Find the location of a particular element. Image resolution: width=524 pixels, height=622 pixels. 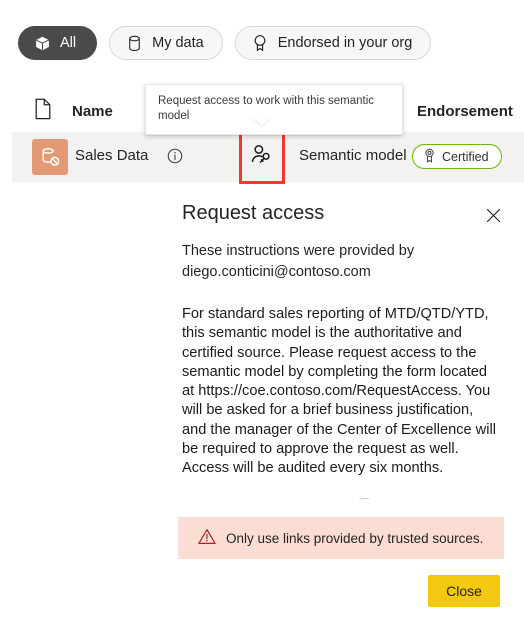

filter-pill-my-data: My data is located at coordinates (166, 43).